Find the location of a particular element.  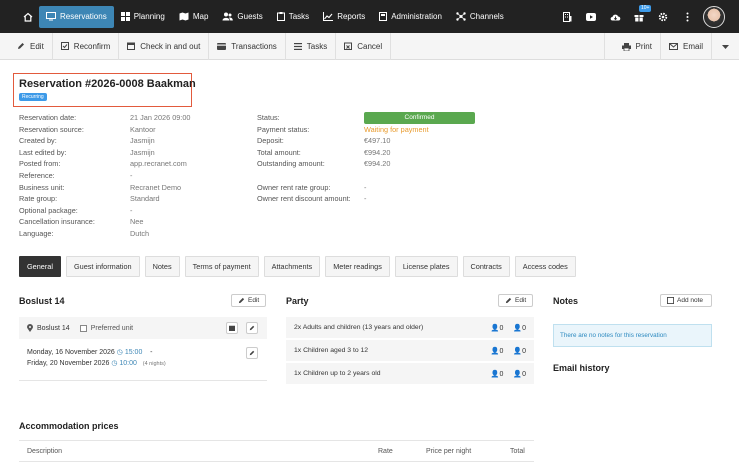

clock-icon: ◷ is located at coordinates (119, 352).